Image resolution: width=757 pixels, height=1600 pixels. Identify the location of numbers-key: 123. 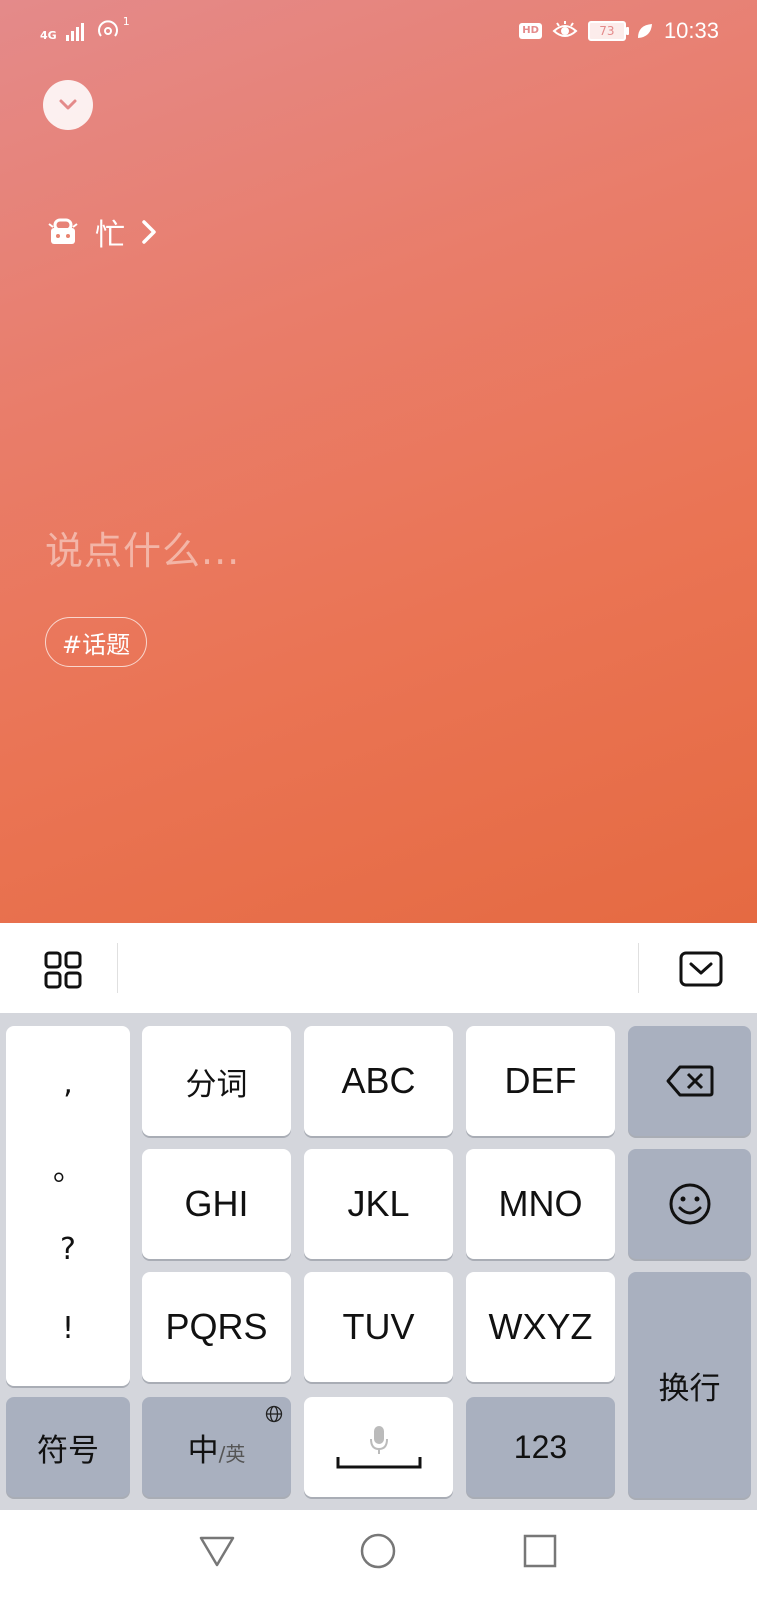
(540, 1447).